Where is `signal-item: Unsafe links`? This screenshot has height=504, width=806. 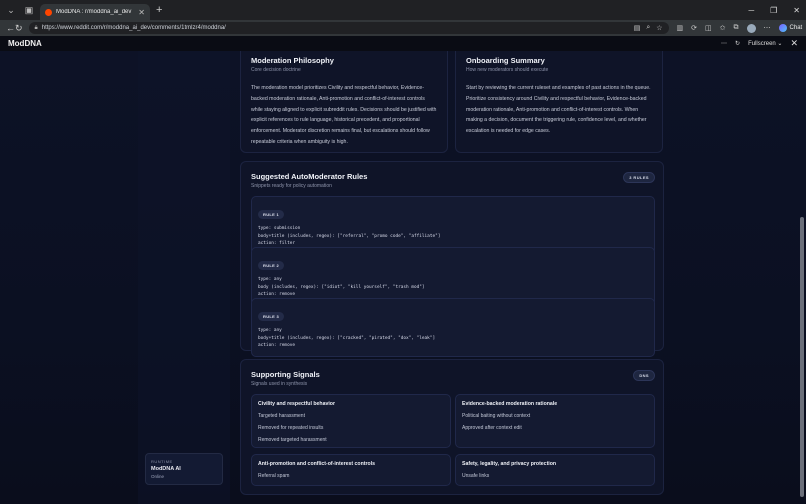 signal-item: Unsafe links is located at coordinates (476, 476).